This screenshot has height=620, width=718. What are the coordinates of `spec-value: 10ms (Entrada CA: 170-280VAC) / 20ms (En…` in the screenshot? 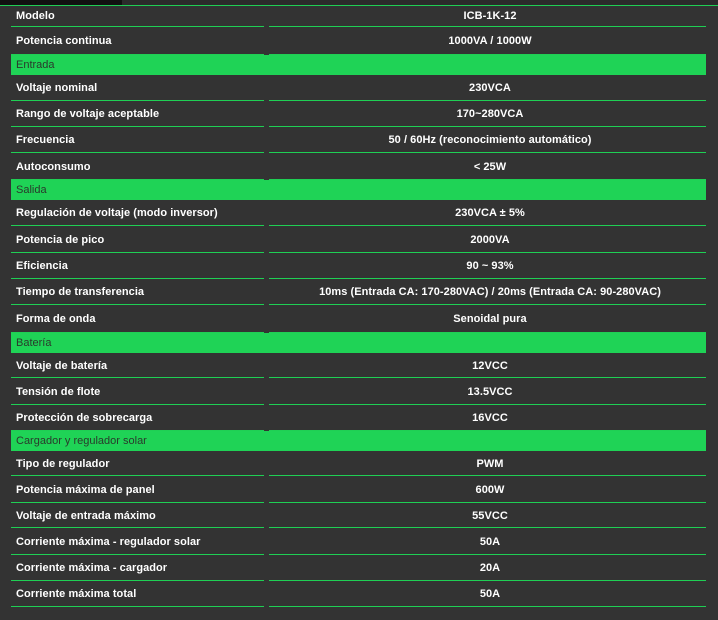 It's located at (490, 292).